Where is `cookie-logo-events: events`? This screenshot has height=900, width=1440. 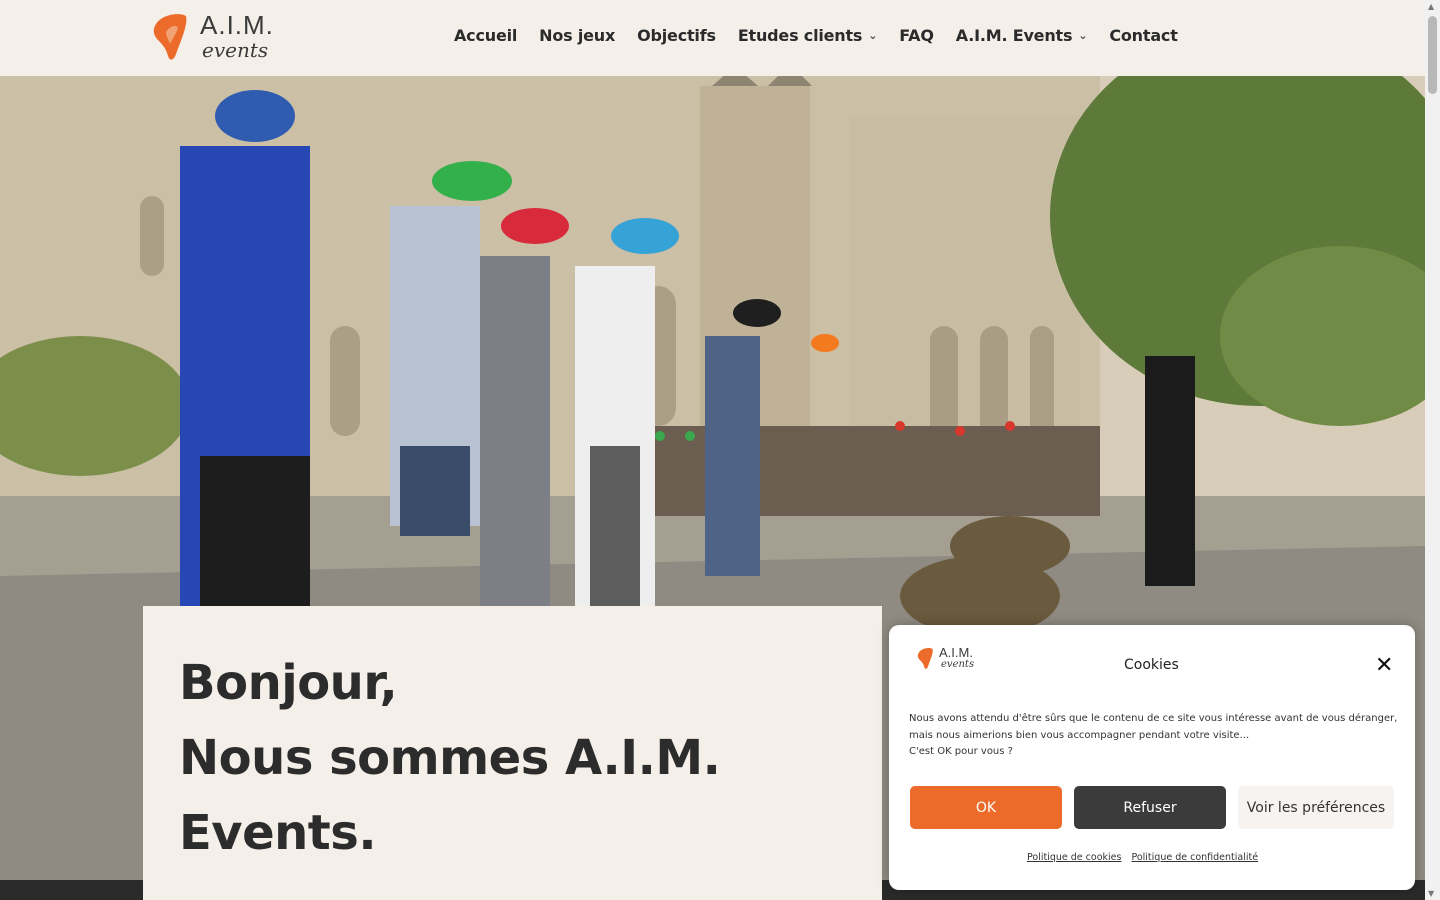
cookie-logo-events: events is located at coordinates (958, 664).